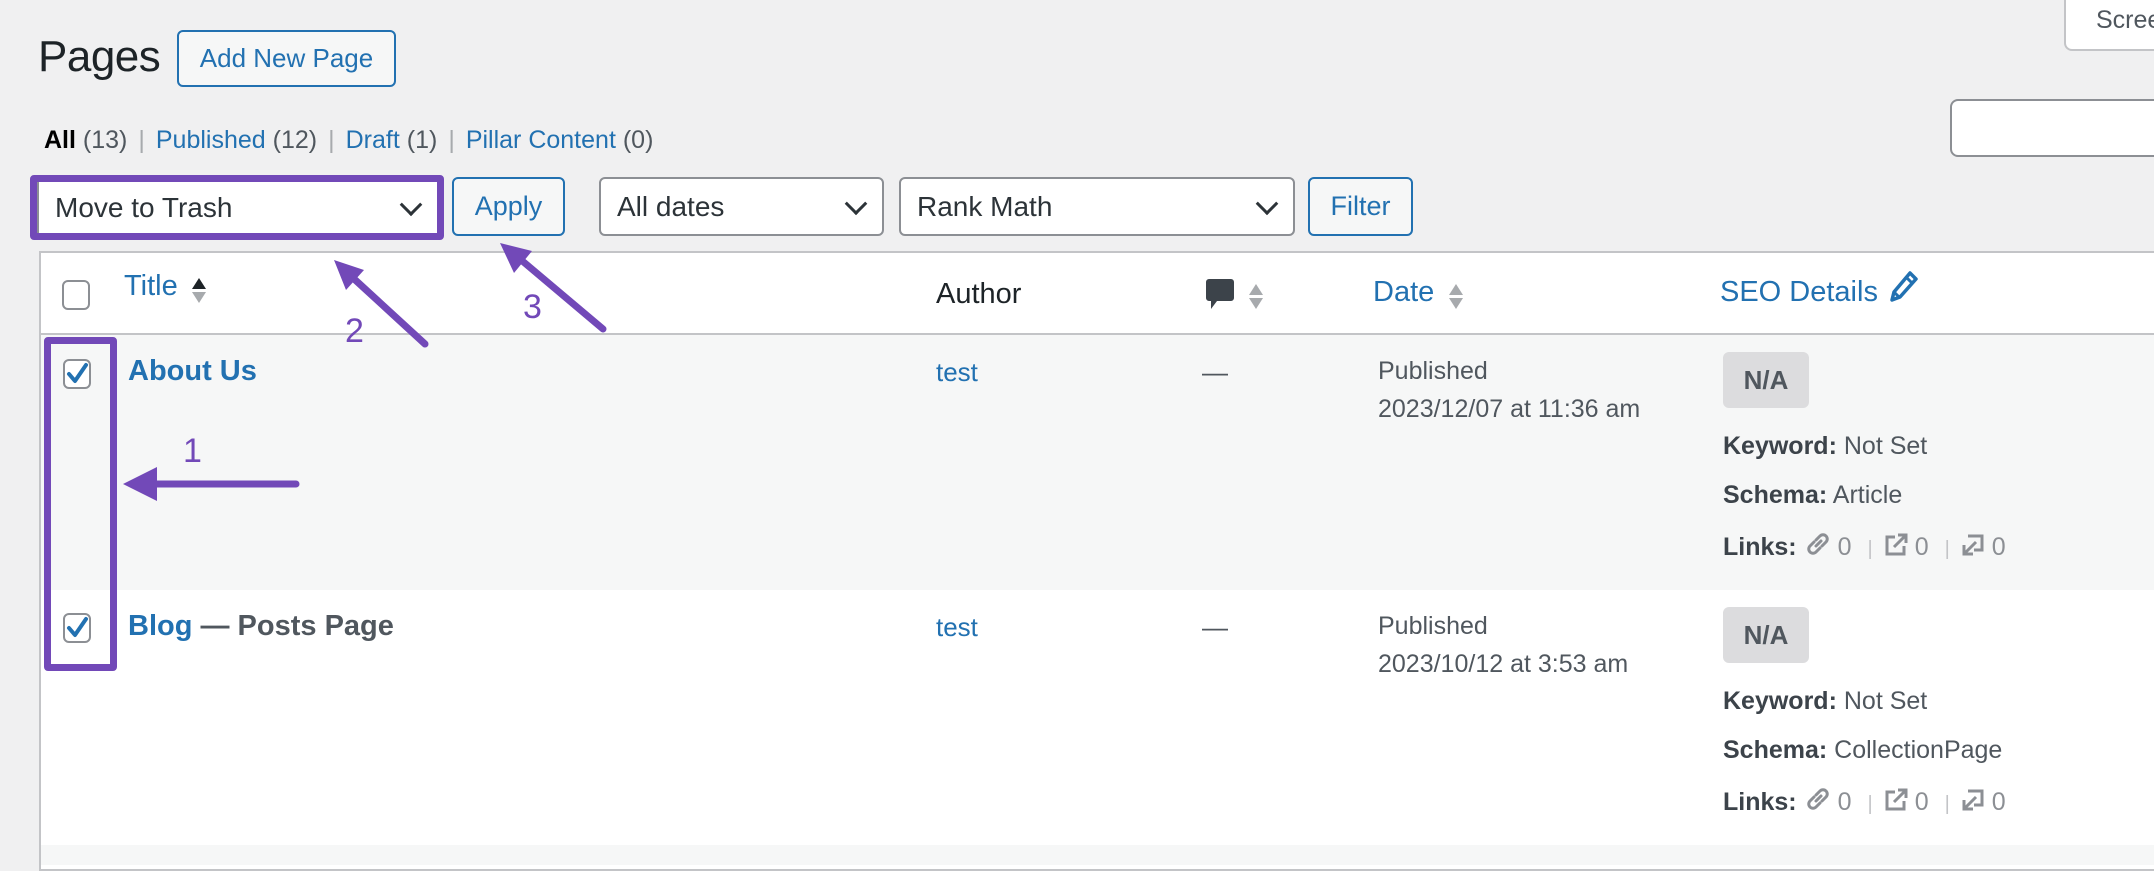 The height and width of the screenshot is (871, 2154). Describe the element at coordinates (354, 331) in the screenshot. I see `annotation-label-2: 2` at that location.